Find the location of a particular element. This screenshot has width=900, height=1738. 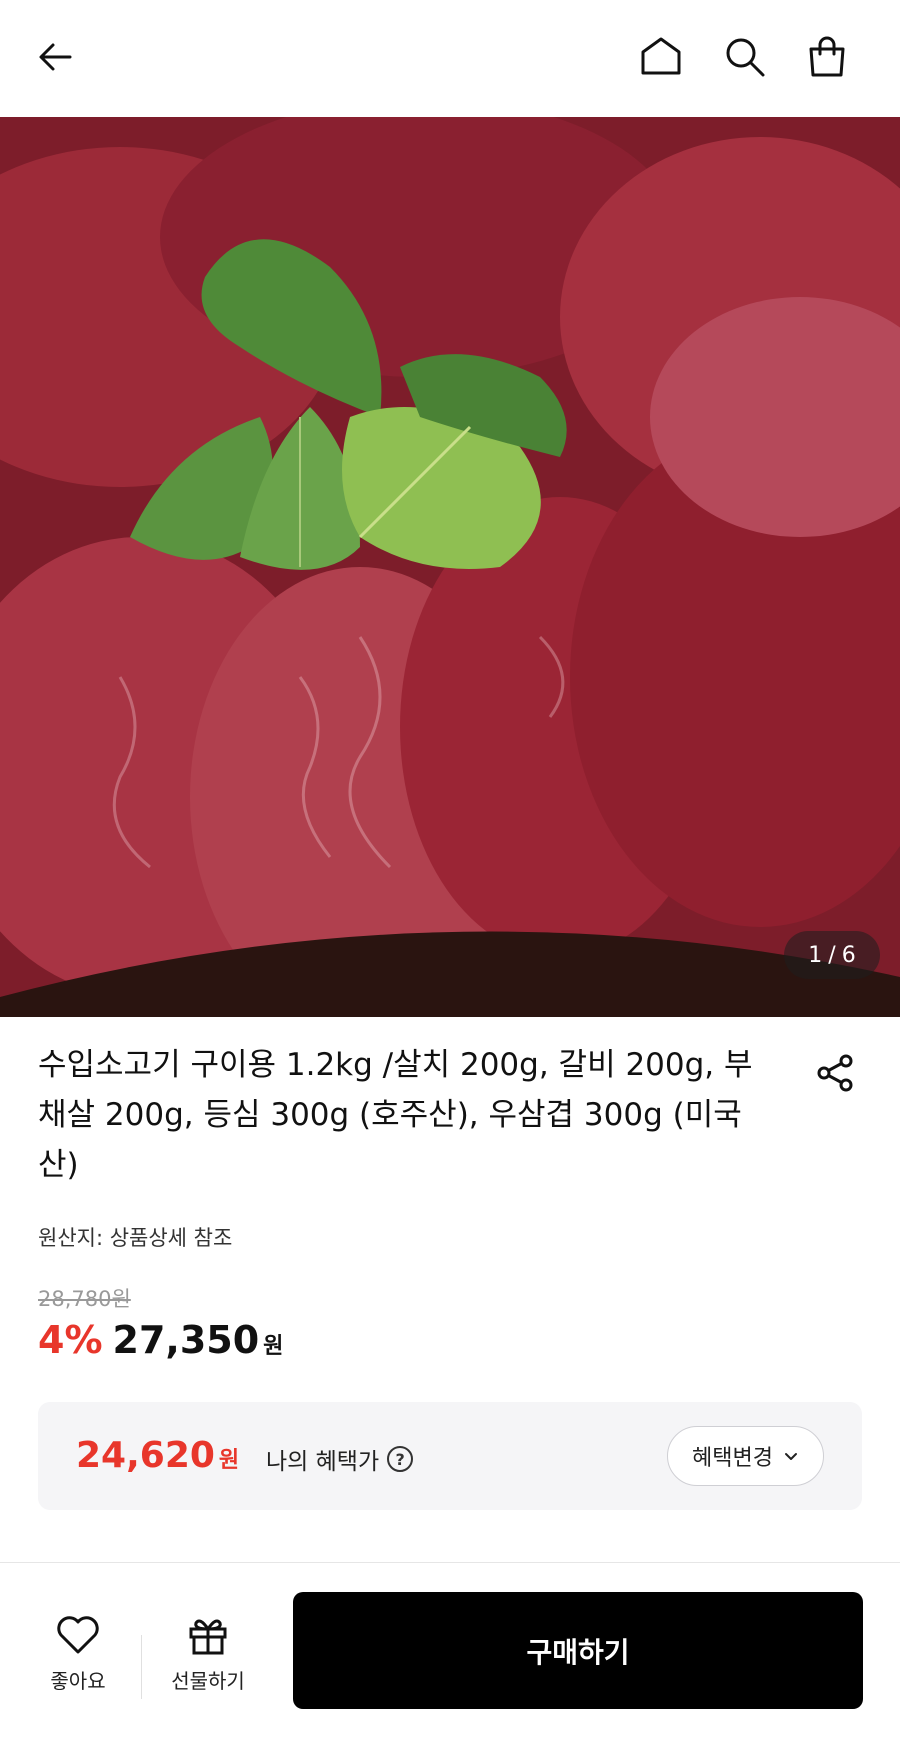

discount-rate: 4% is located at coordinates (70, 1340).